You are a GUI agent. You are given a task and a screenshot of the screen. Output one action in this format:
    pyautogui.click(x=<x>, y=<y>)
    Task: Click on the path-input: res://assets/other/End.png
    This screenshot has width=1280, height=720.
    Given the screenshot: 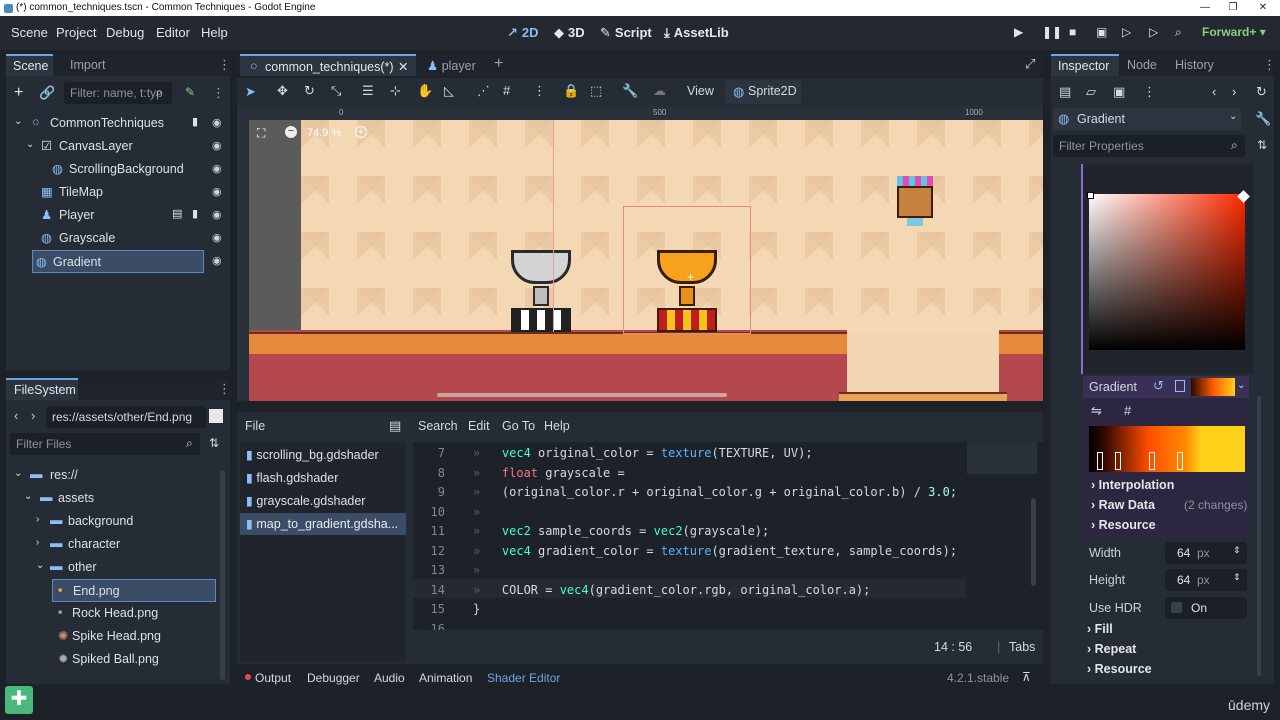 What is the action you would take?
    pyautogui.click(x=126, y=417)
    